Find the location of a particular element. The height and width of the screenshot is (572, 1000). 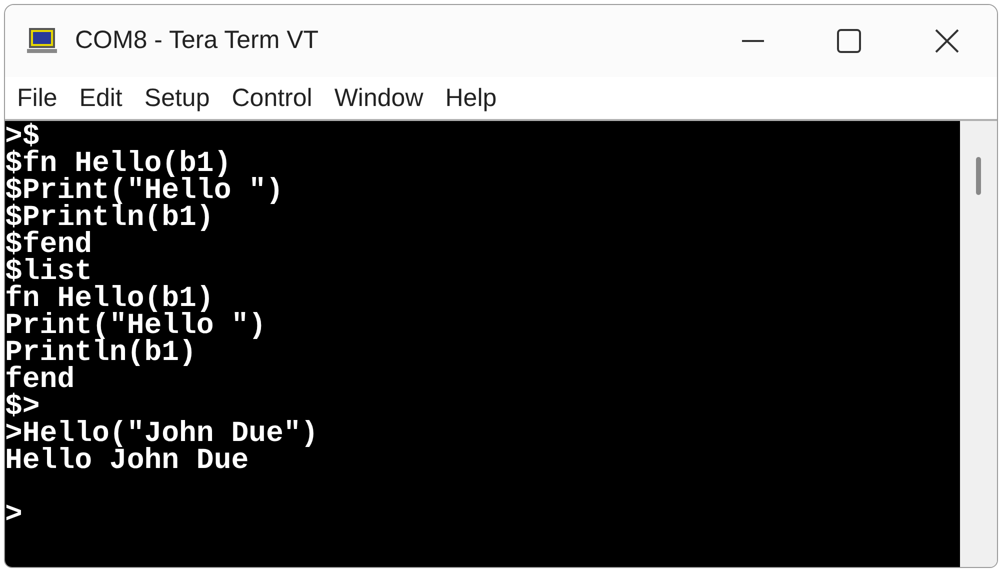

terminal-line: fn Hello(b1) is located at coordinates (109, 298).